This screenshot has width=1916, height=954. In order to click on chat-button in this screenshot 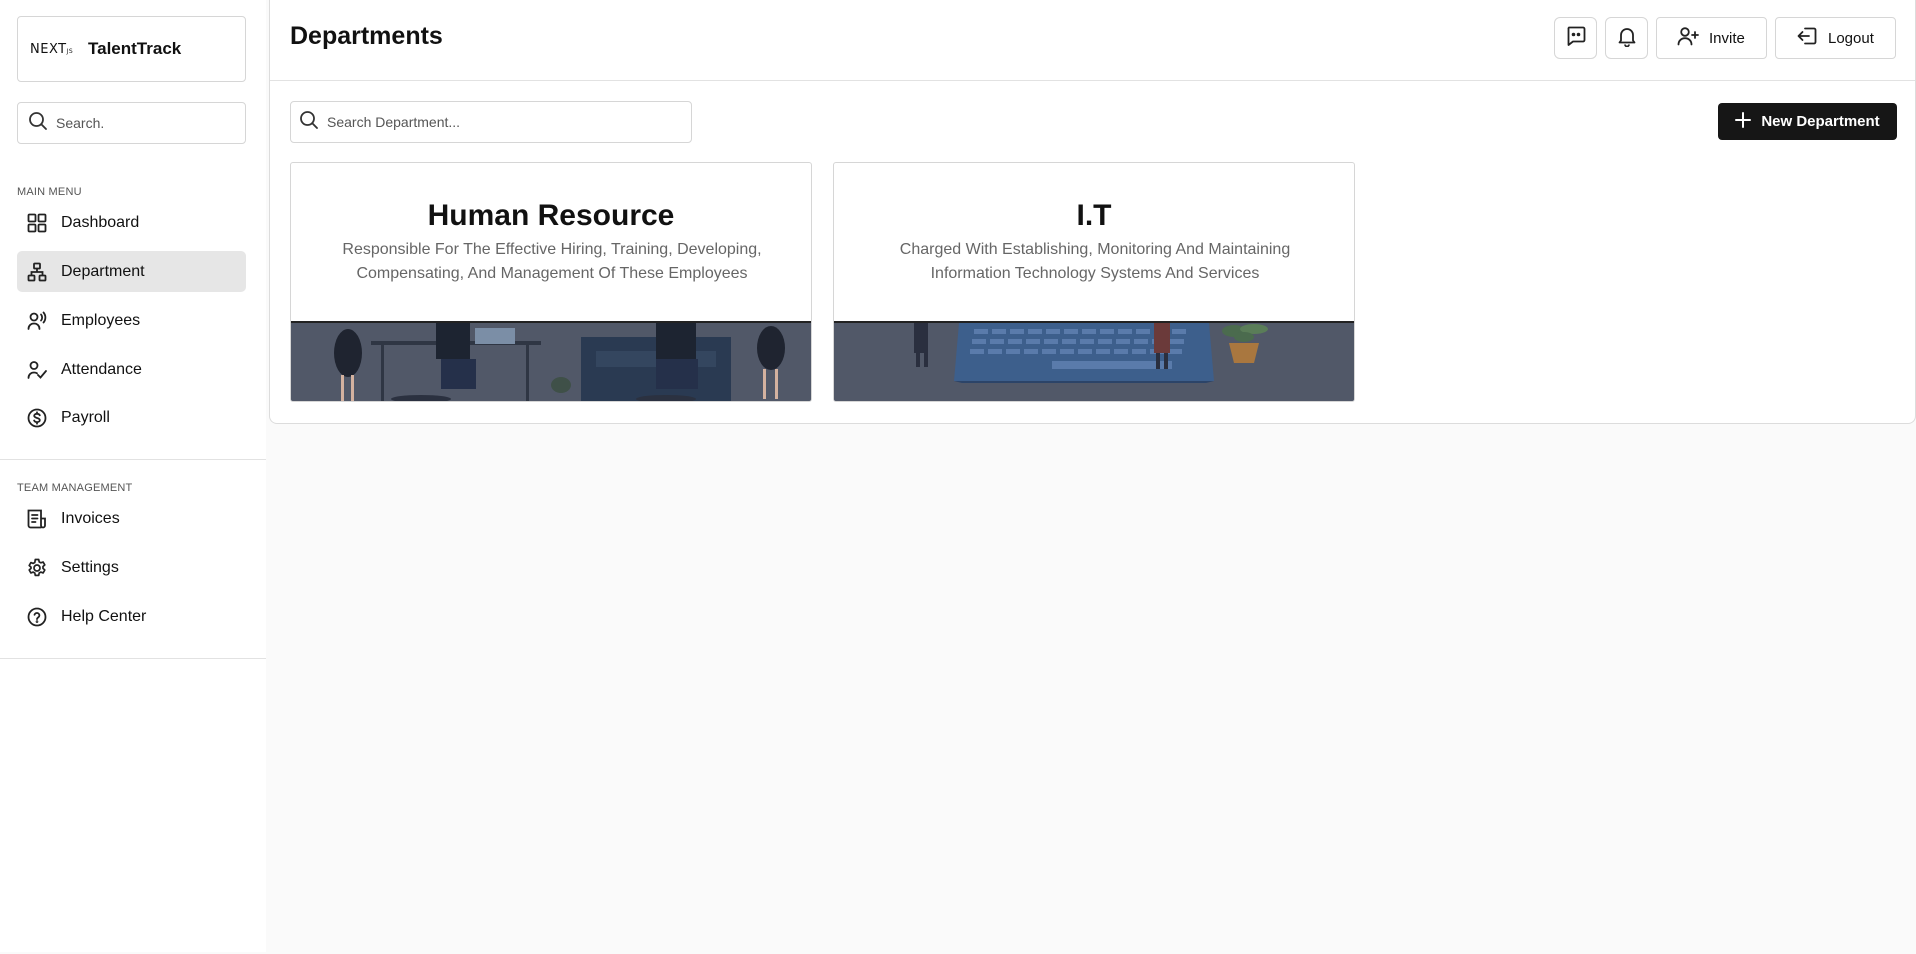, I will do `click(1575, 38)`.